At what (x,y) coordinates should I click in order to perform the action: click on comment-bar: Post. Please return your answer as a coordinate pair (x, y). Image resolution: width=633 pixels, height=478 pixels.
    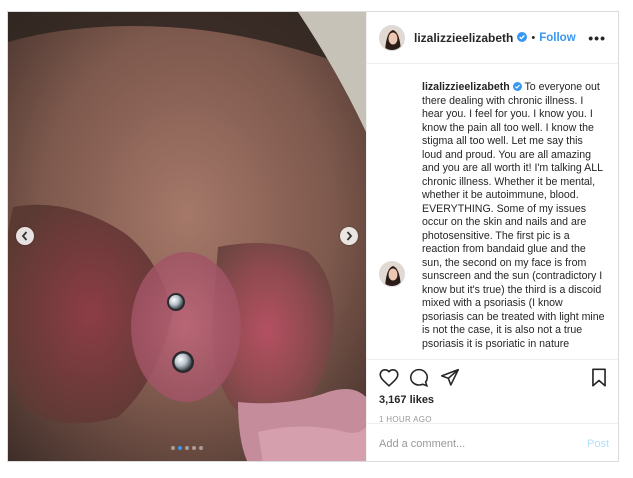
    Looking at the image, I should click on (492, 442).